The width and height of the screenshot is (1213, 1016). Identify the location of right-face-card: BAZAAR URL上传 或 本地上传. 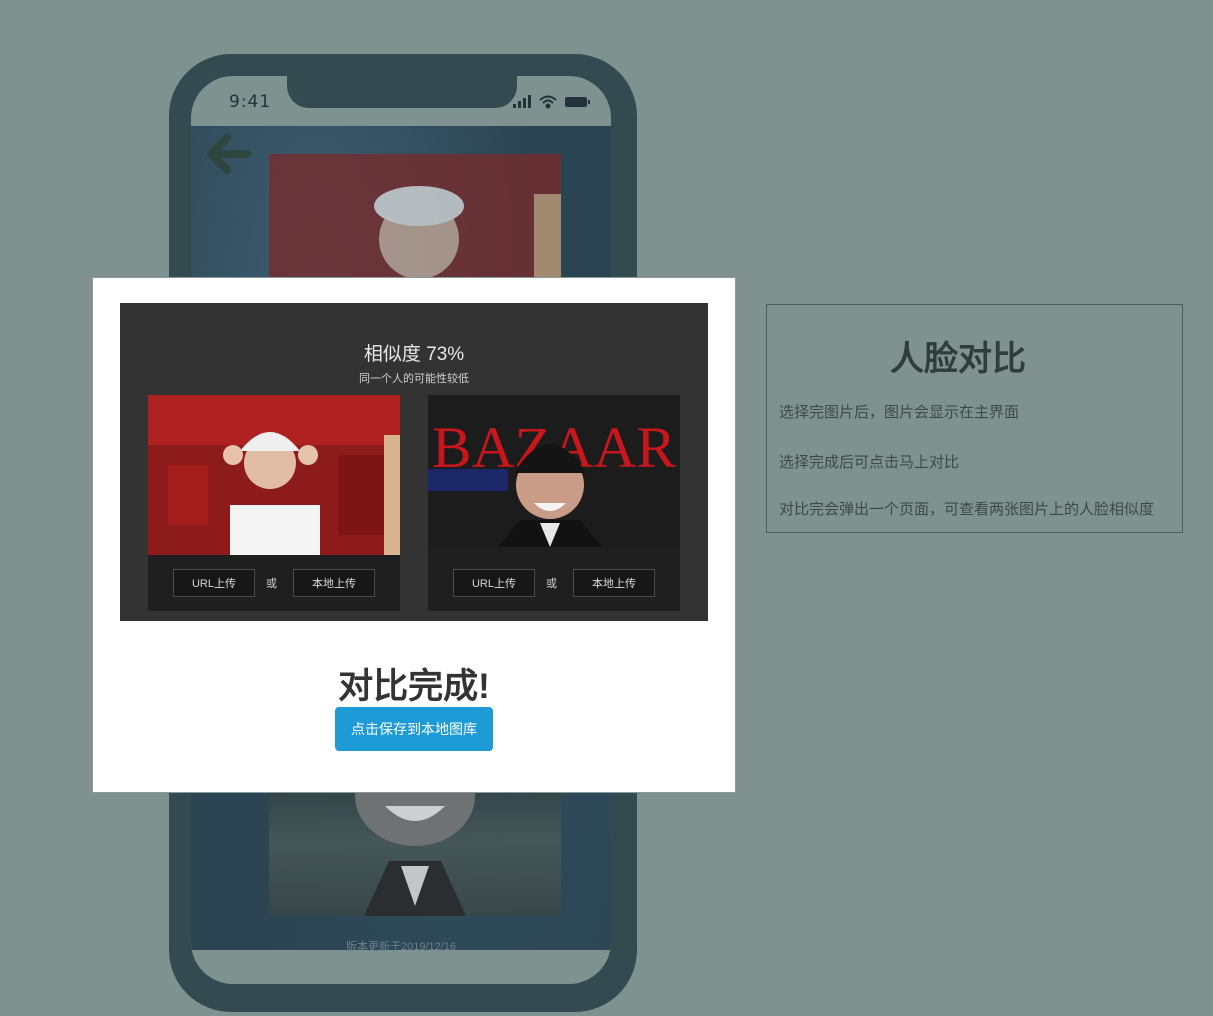
(554, 503).